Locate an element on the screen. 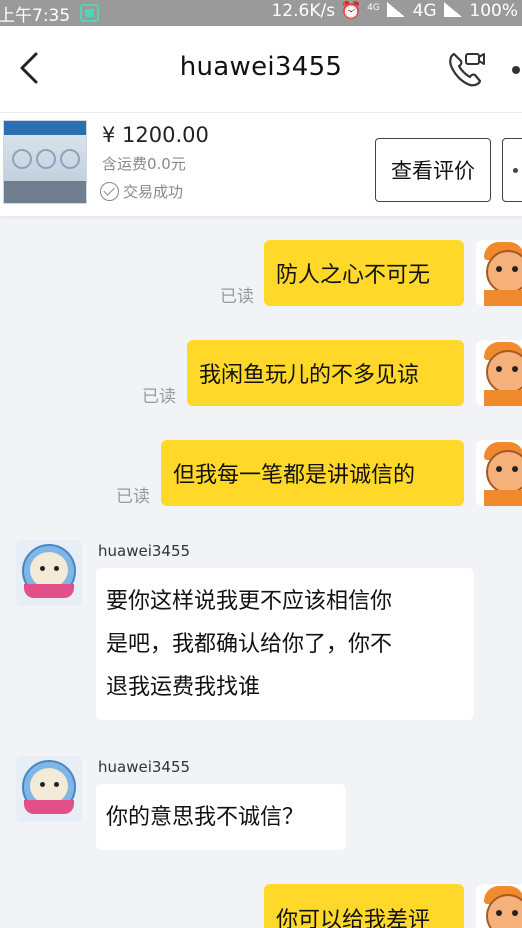 The image size is (522, 928). message-line: 是吧，我都确认给你了，你不 is located at coordinates (249, 644).